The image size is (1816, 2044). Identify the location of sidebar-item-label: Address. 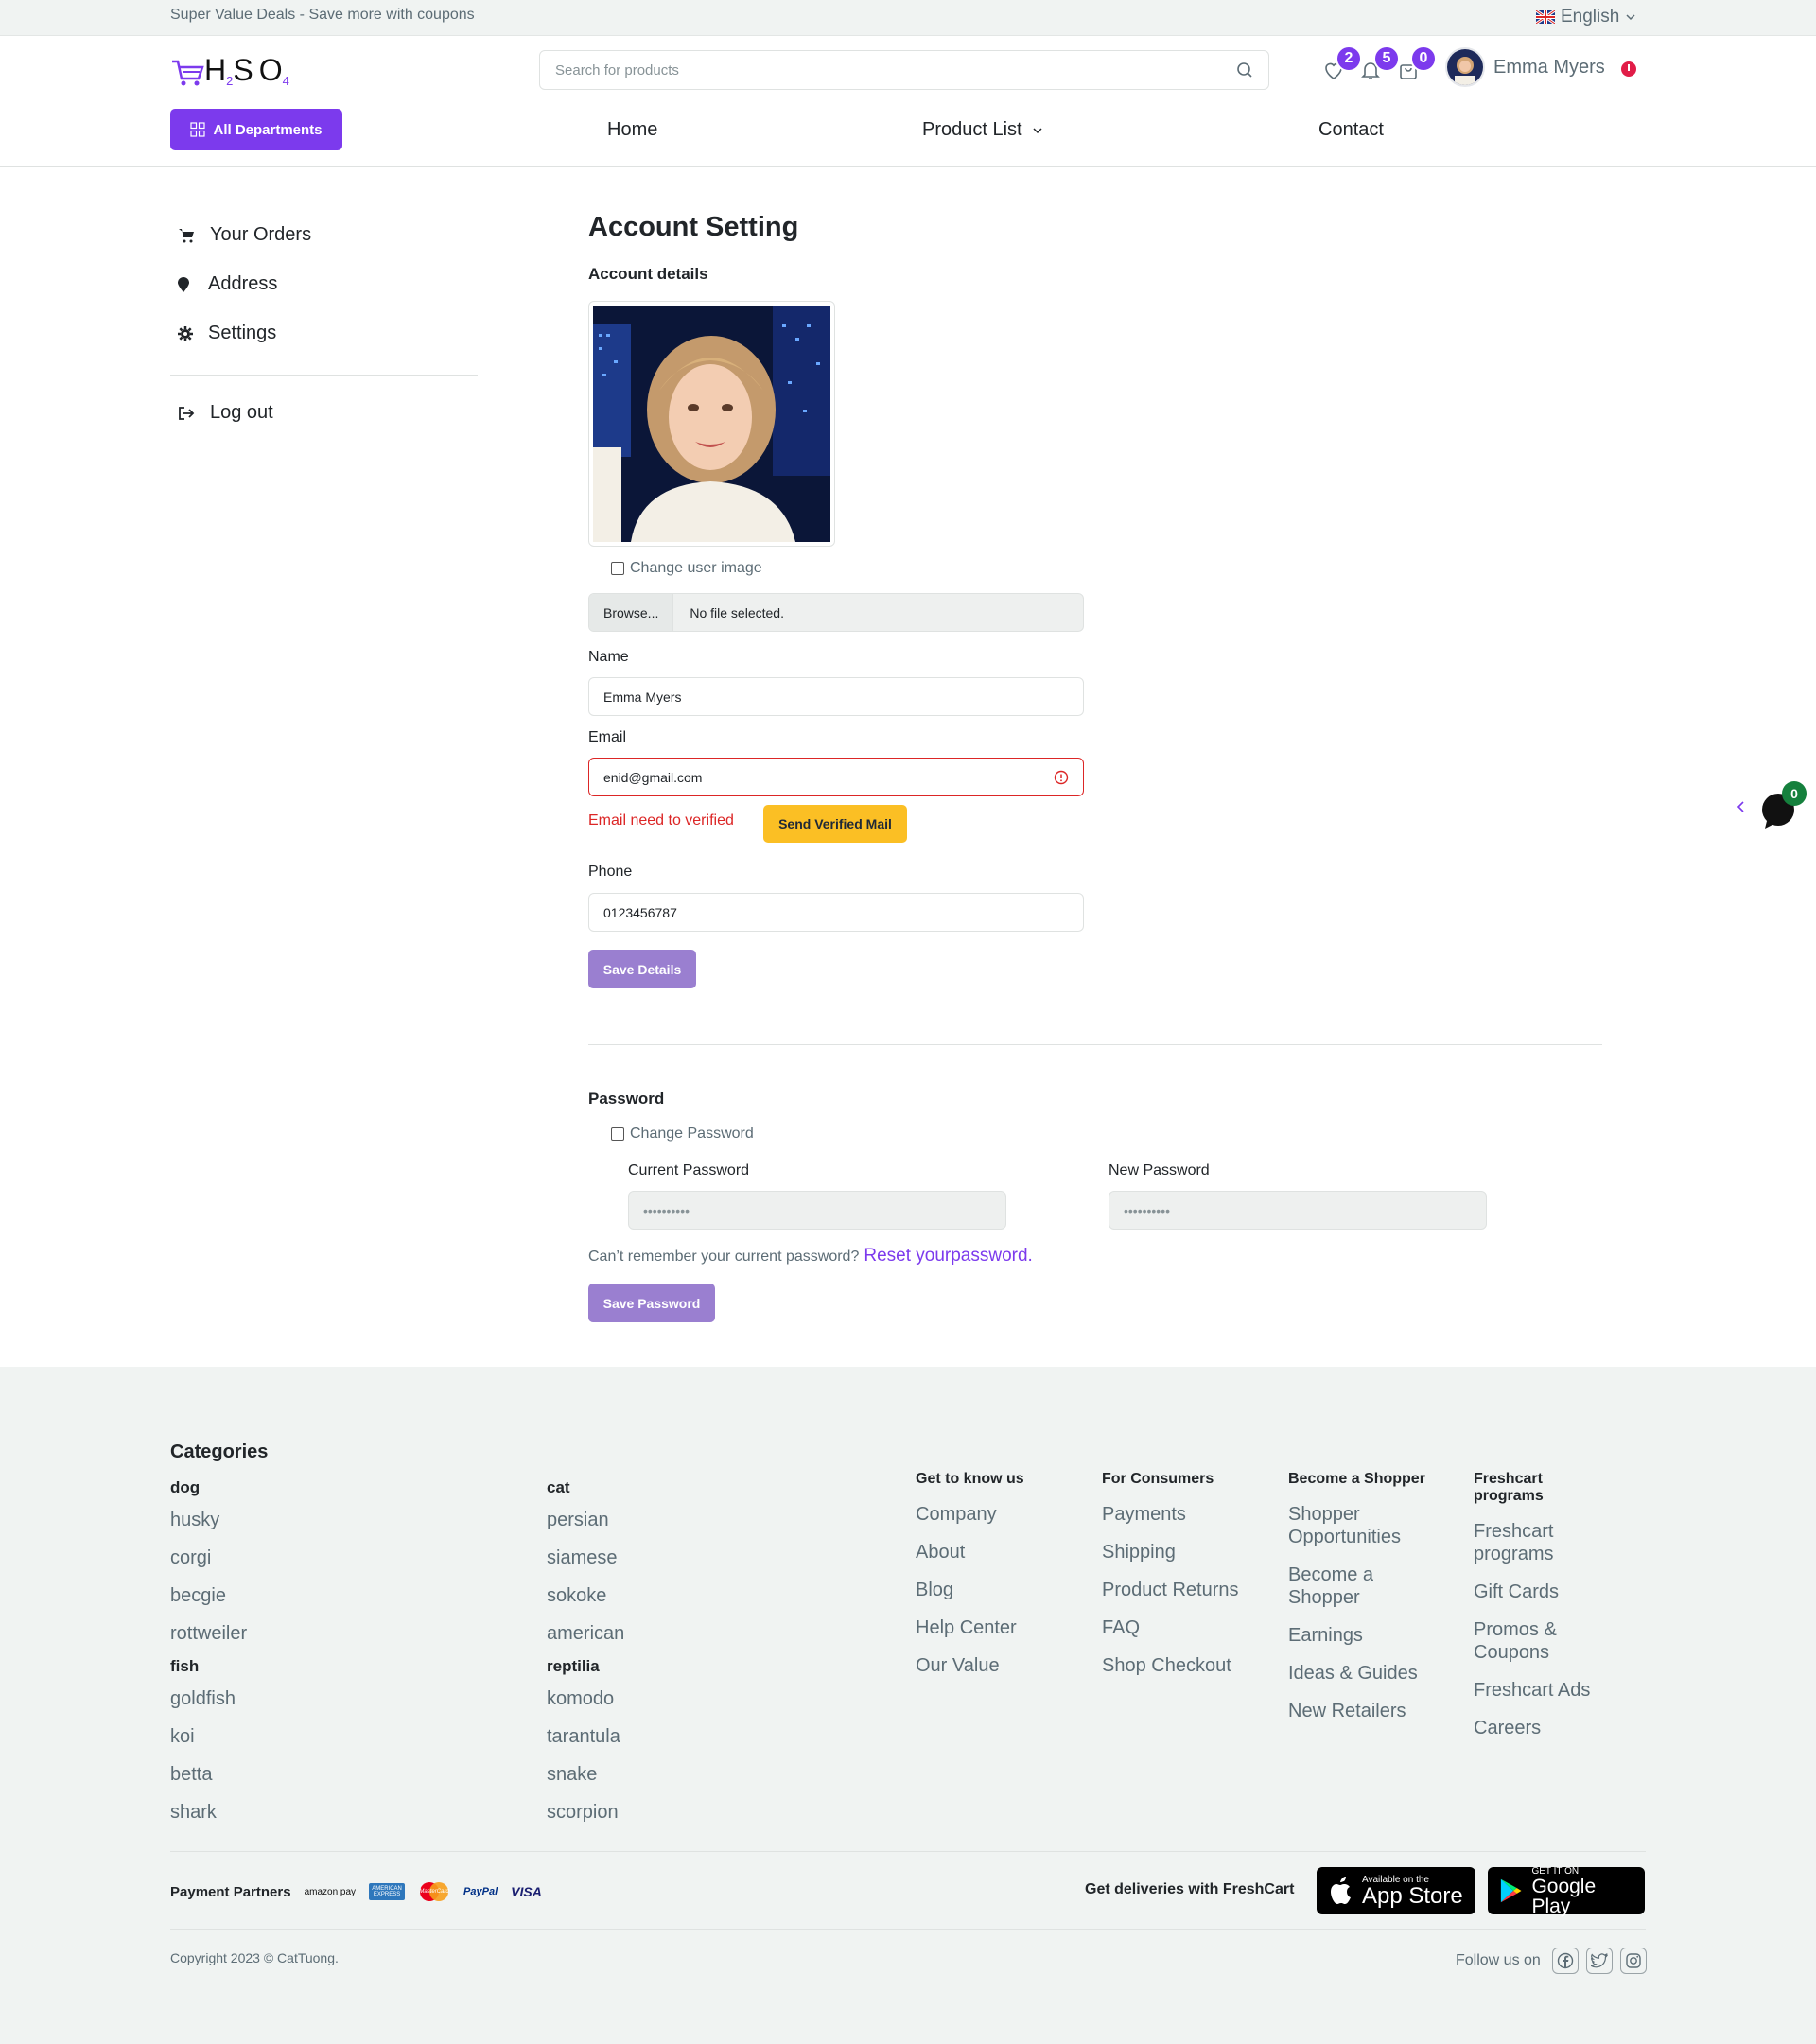
(243, 283).